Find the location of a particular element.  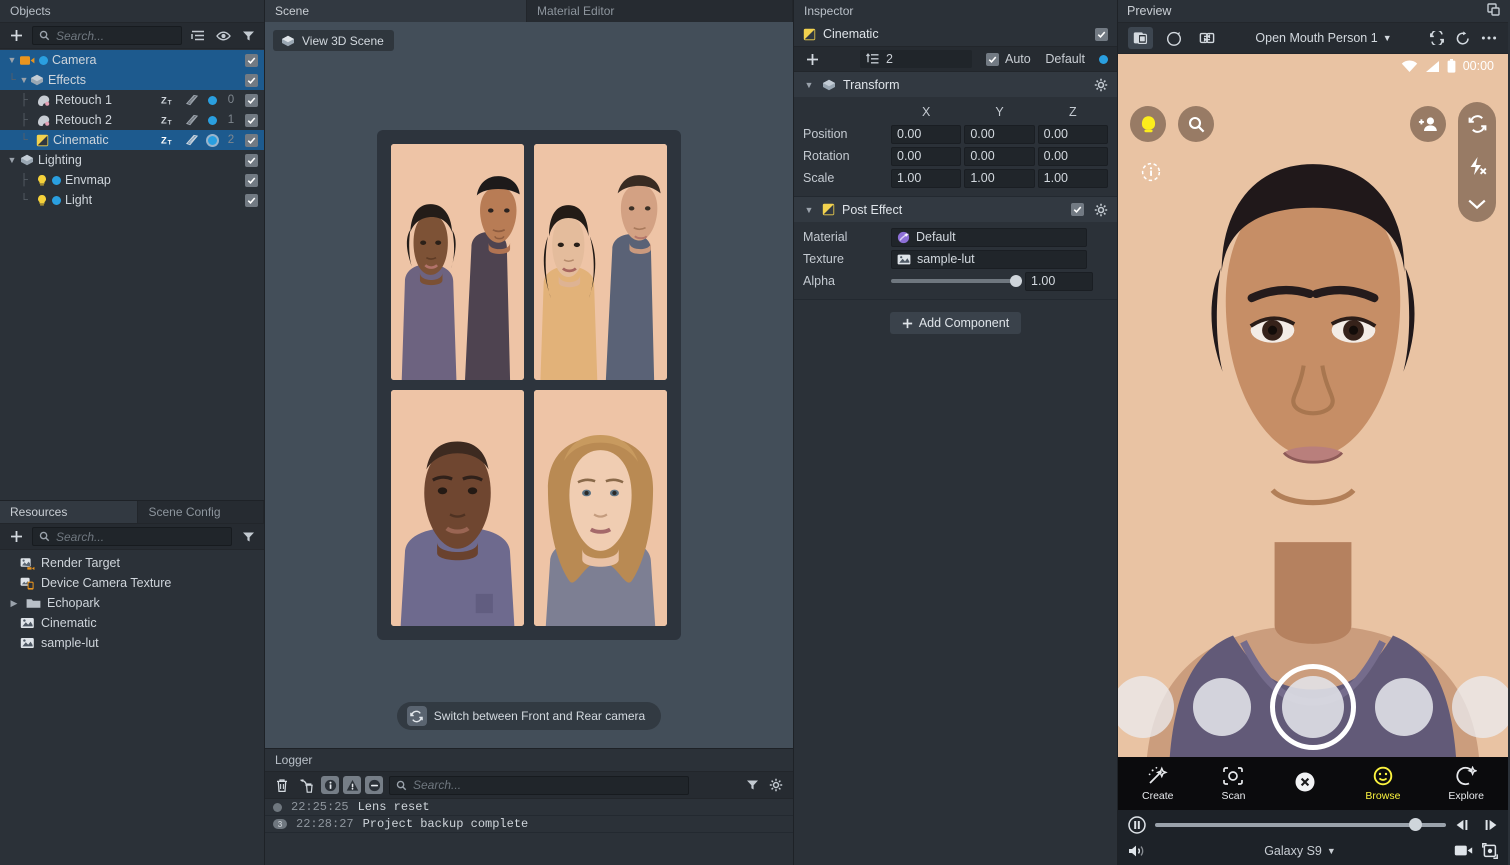

list-options-icon is located at coordinates (198, 36).